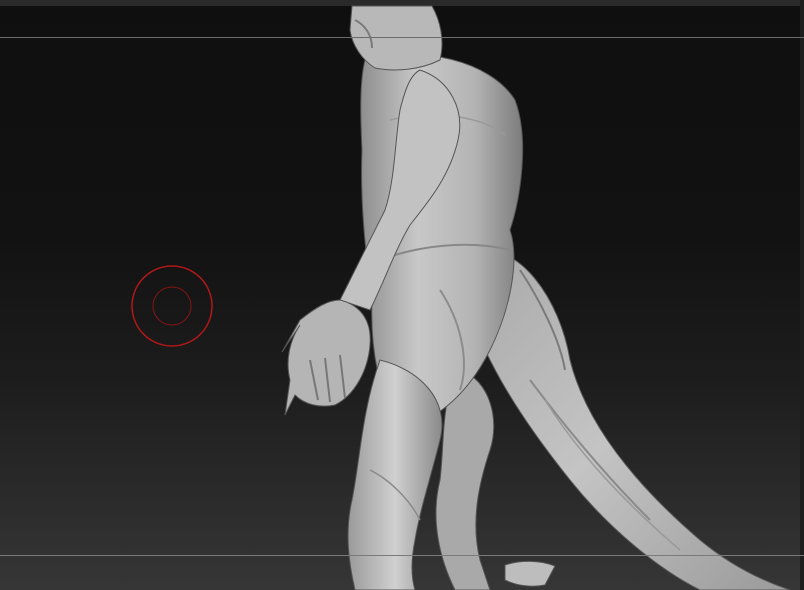  Describe the element at coordinates (326, 357) in the screenshot. I see `hand-shape` at that location.